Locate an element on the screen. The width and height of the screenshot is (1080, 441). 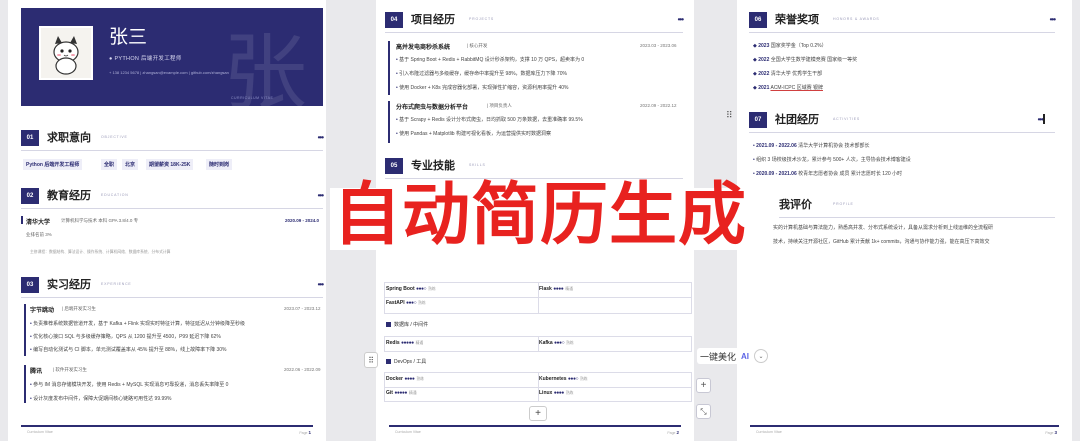
watermark-char: 张 is located at coordinates (264, 65).